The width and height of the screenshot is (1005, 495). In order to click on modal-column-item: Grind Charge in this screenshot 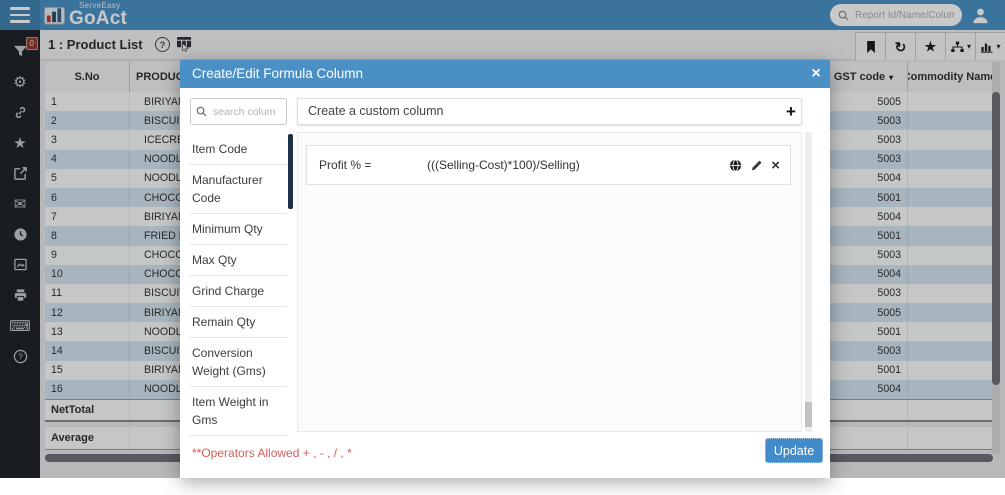, I will do `click(238, 291)`.